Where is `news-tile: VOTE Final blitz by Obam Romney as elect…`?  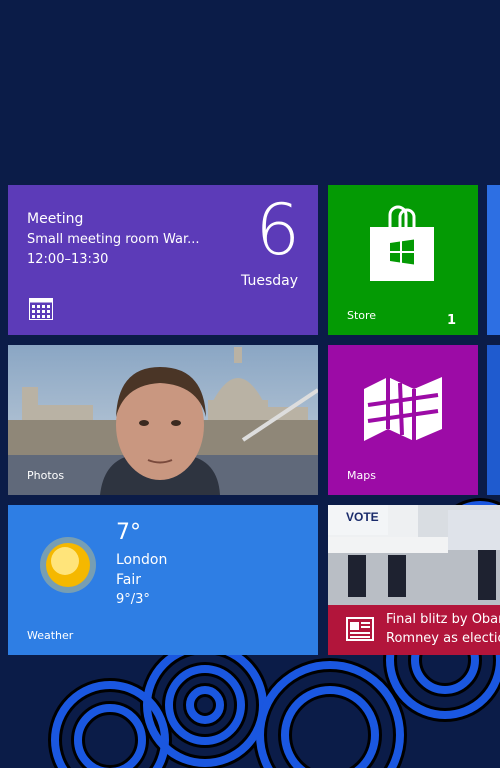
news-tile: VOTE Final blitz by Obam Romney as elect… is located at coordinates (414, 580).